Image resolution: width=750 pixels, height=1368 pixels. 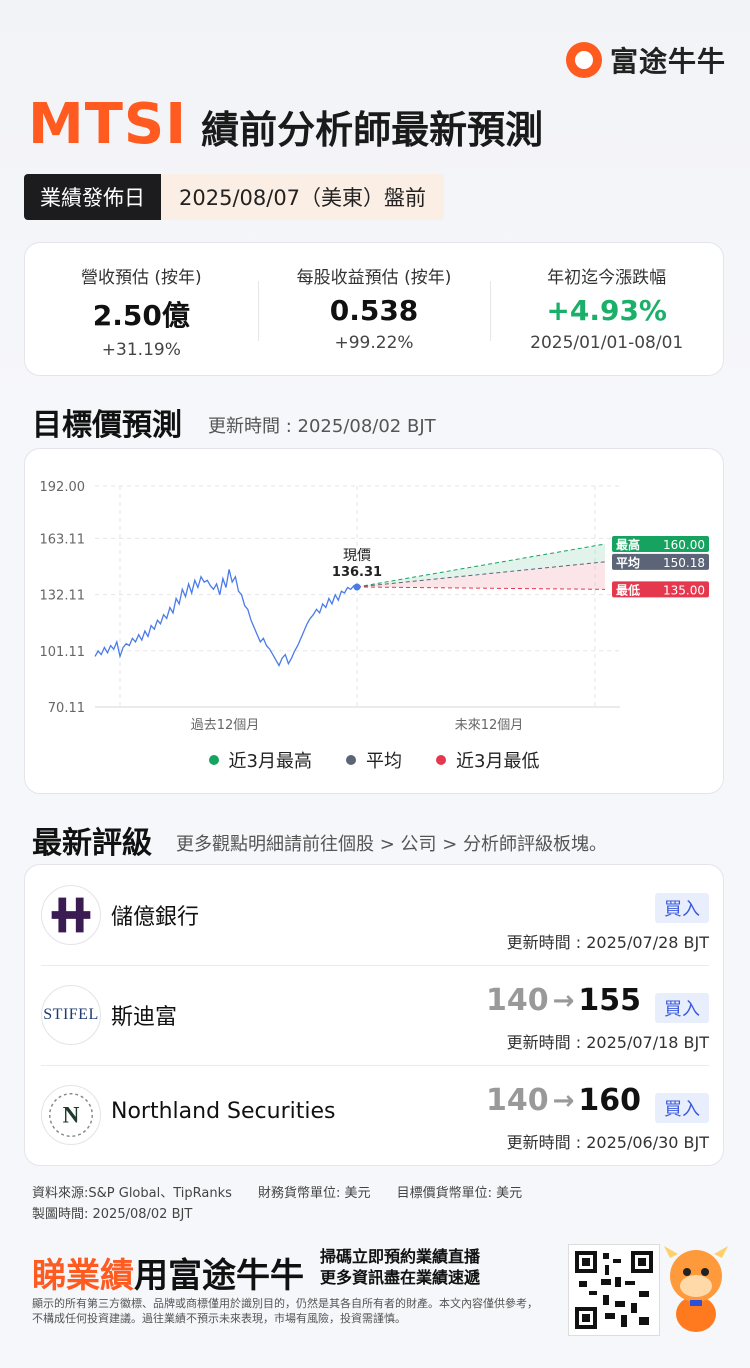 I want to click on data-source: 資料來源:S&P Global、TipRanks, so click(x=132, y=1193).